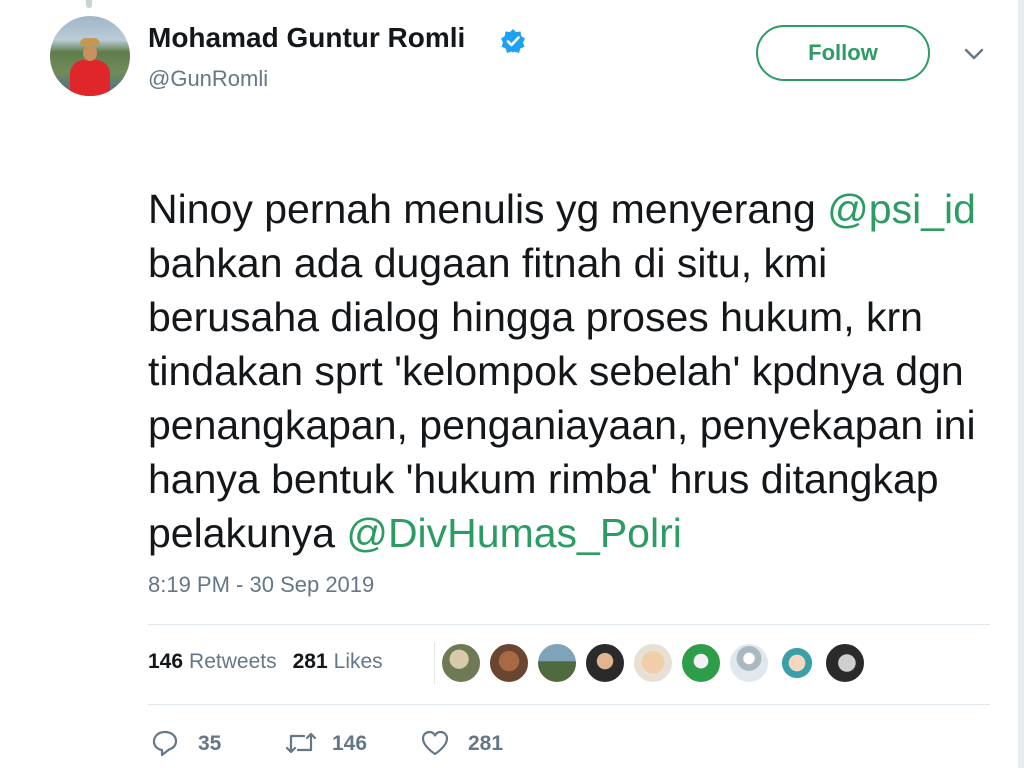  Describe the element at coordinates (301, 743) in the screenshot. I see `retweet-icon` at that location.